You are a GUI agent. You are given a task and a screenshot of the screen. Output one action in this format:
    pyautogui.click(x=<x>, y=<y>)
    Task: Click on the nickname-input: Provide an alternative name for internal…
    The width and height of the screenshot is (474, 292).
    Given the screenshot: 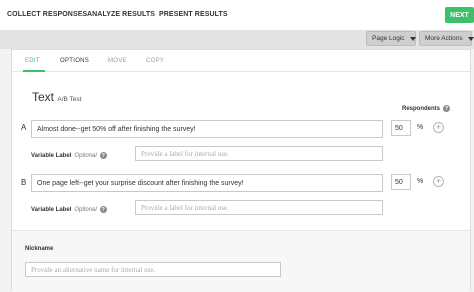 What is the action you would take?
    pyautogui.click(x=153, y=269)
    